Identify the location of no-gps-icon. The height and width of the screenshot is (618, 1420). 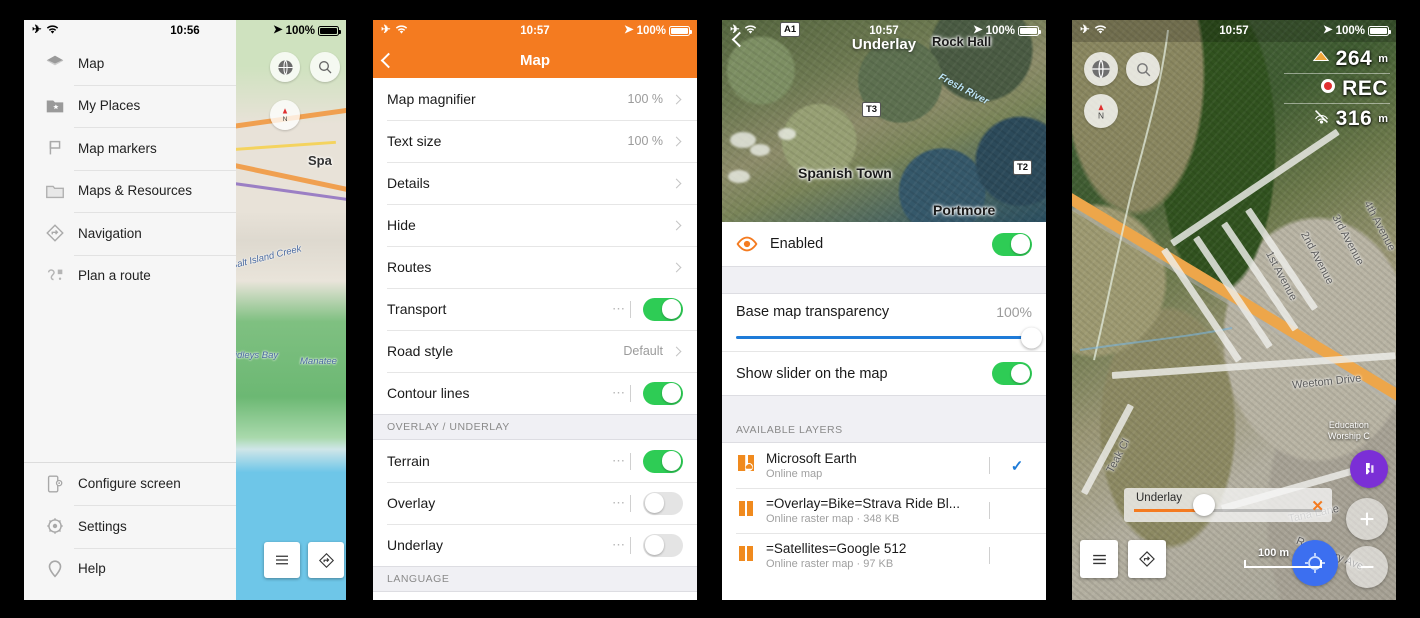
(1321, 119).